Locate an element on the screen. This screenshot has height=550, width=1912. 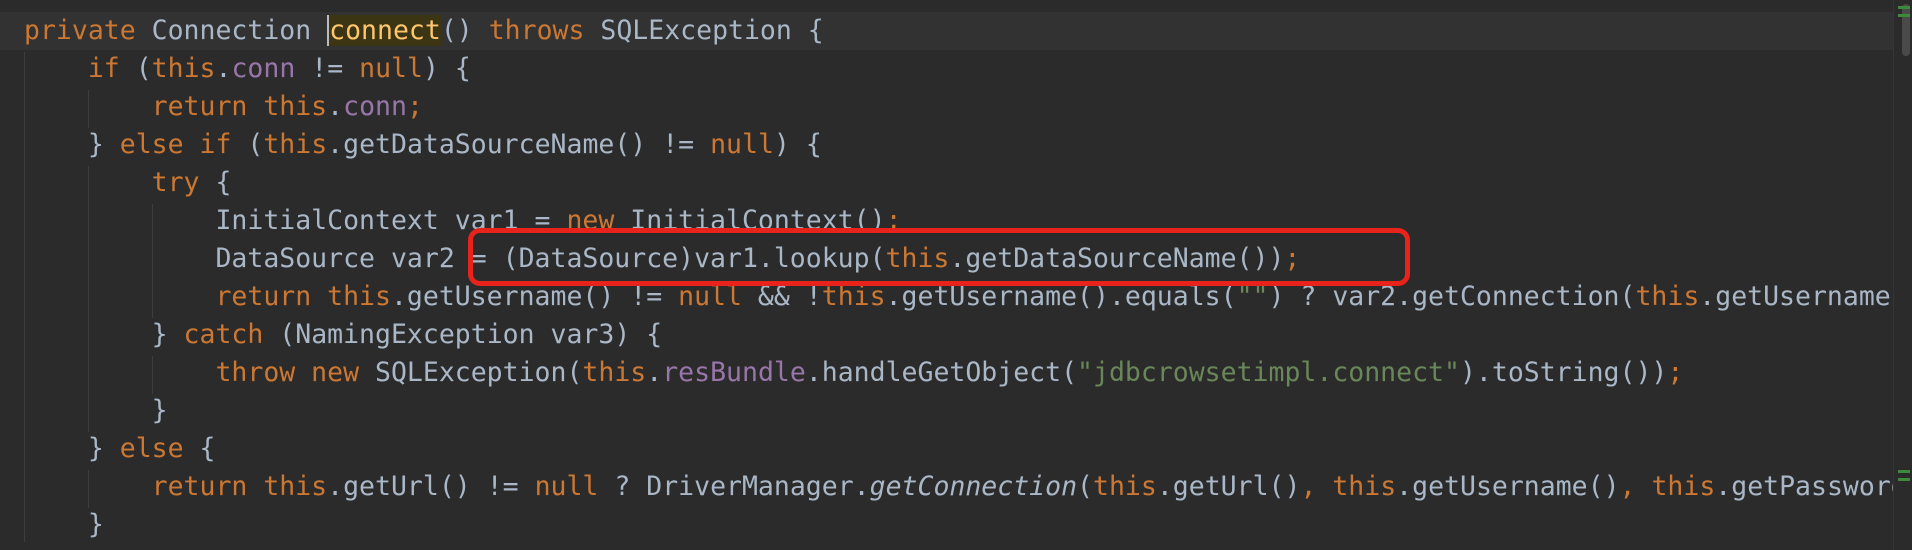
code-line: } catch (NamingException var3) { is located at coordinates (968, 335).